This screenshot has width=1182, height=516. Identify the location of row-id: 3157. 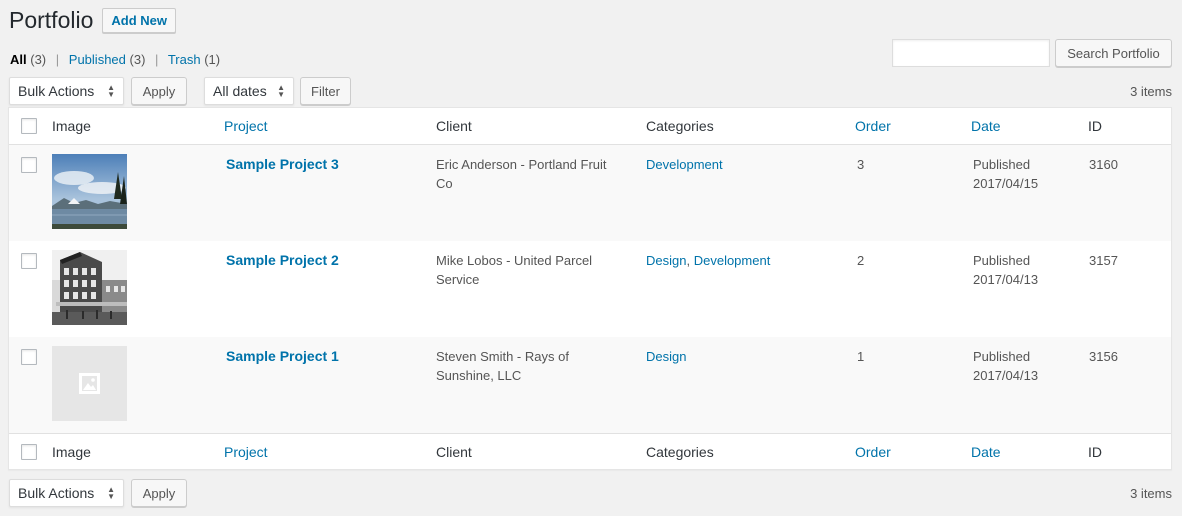
(1103, 260).